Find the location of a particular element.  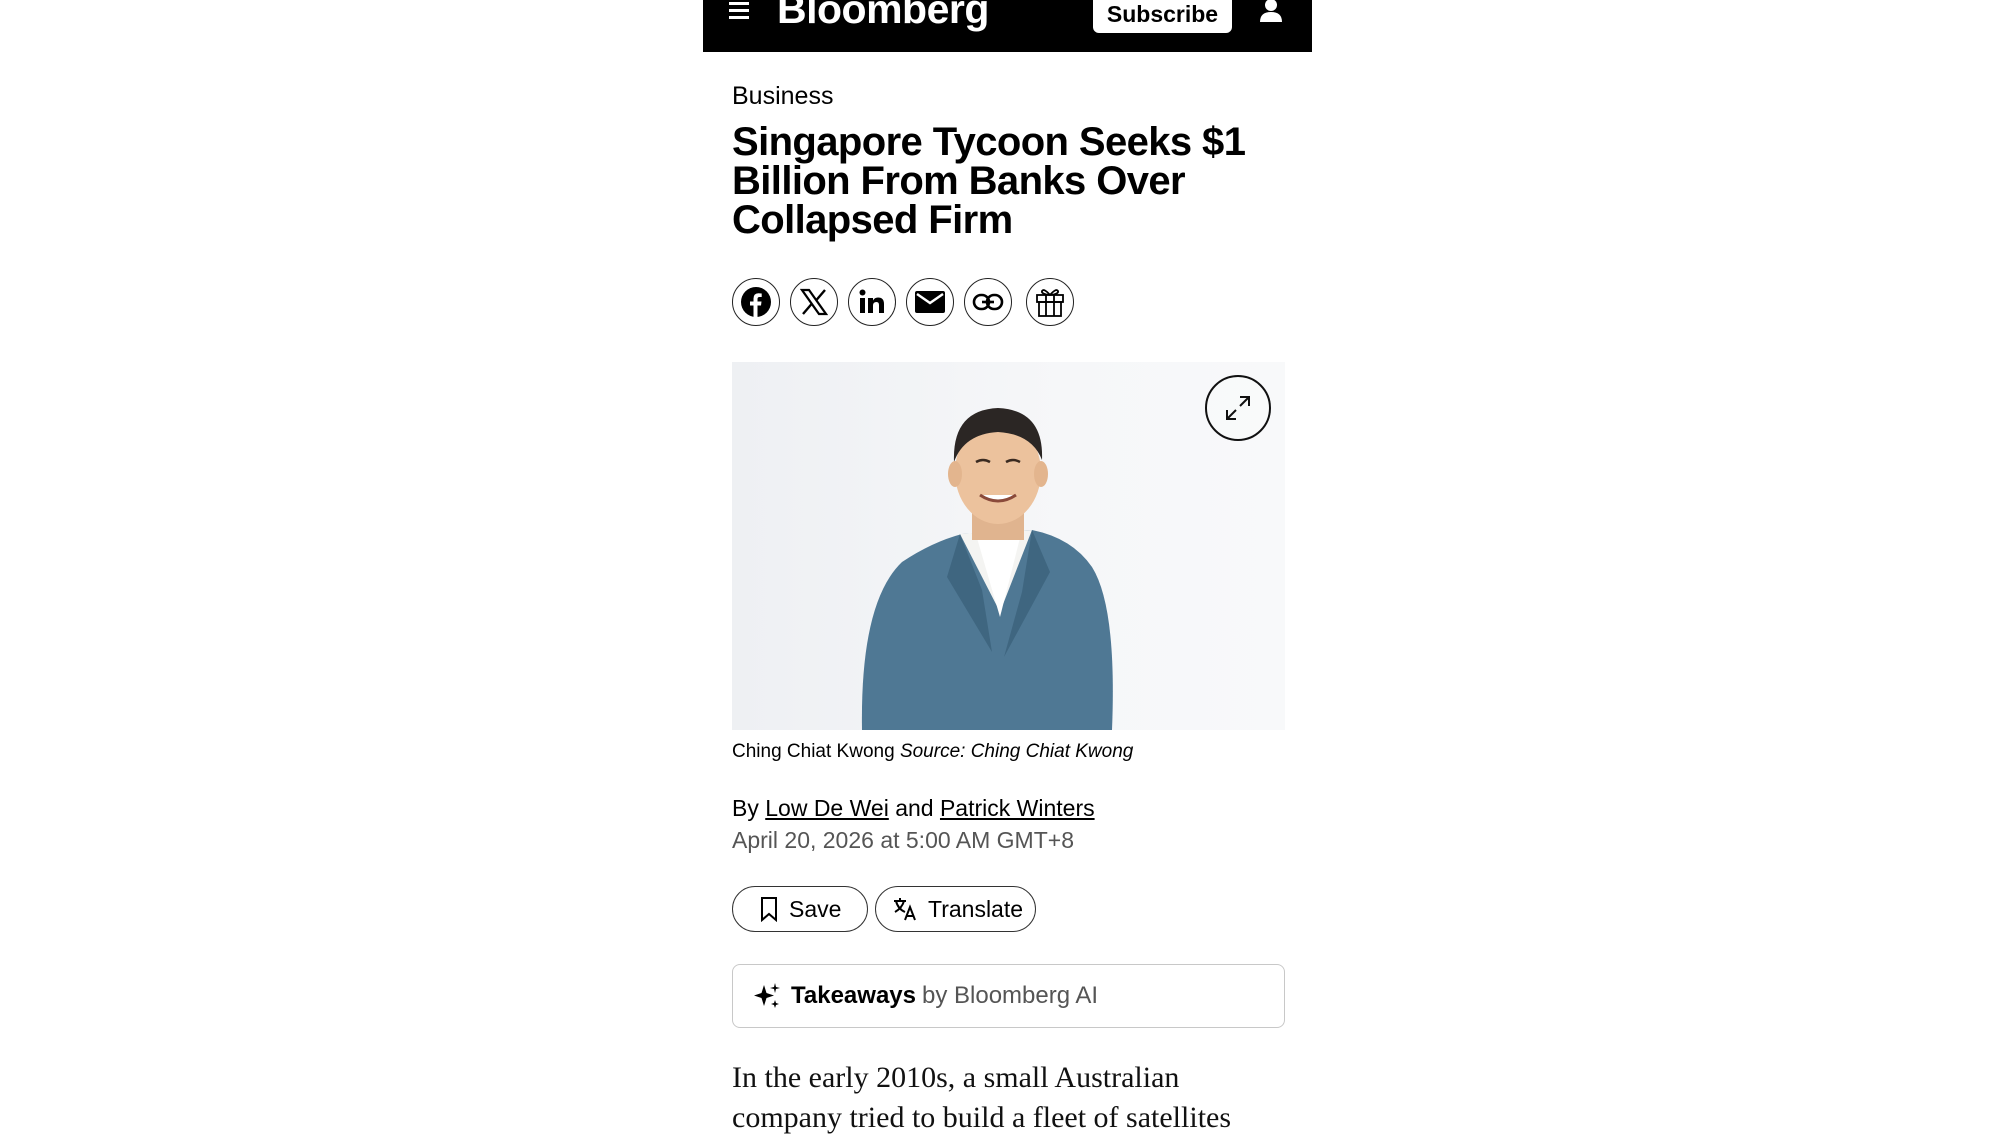

byline: By Low De Wei and Patrick Winters is located at coordinates (913, 808).